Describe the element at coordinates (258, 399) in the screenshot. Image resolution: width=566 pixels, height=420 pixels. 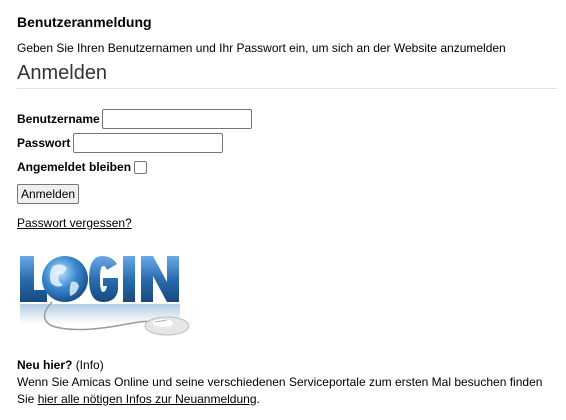
I see `info-suffix: .` at that location.